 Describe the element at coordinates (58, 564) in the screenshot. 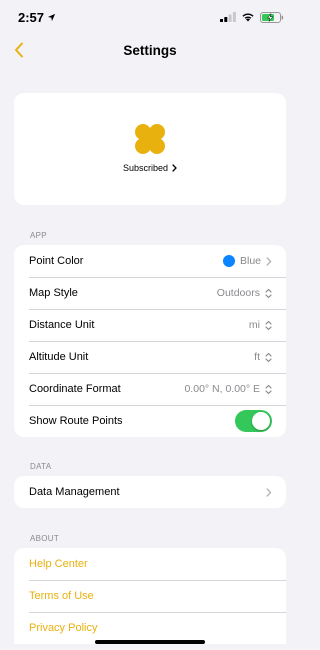

I see `help-center-link: Help Center` at that location.